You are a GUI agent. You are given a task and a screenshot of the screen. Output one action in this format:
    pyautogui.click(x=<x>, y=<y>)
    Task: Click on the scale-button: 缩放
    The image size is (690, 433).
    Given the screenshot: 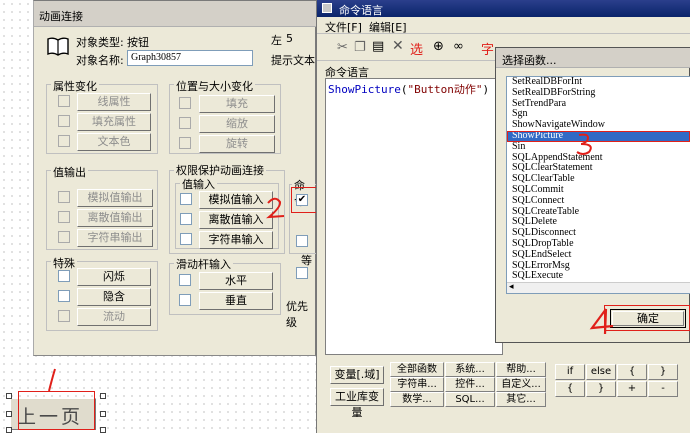 What is the action you would take?
    pyautogui.click(x=237, y=124)
    